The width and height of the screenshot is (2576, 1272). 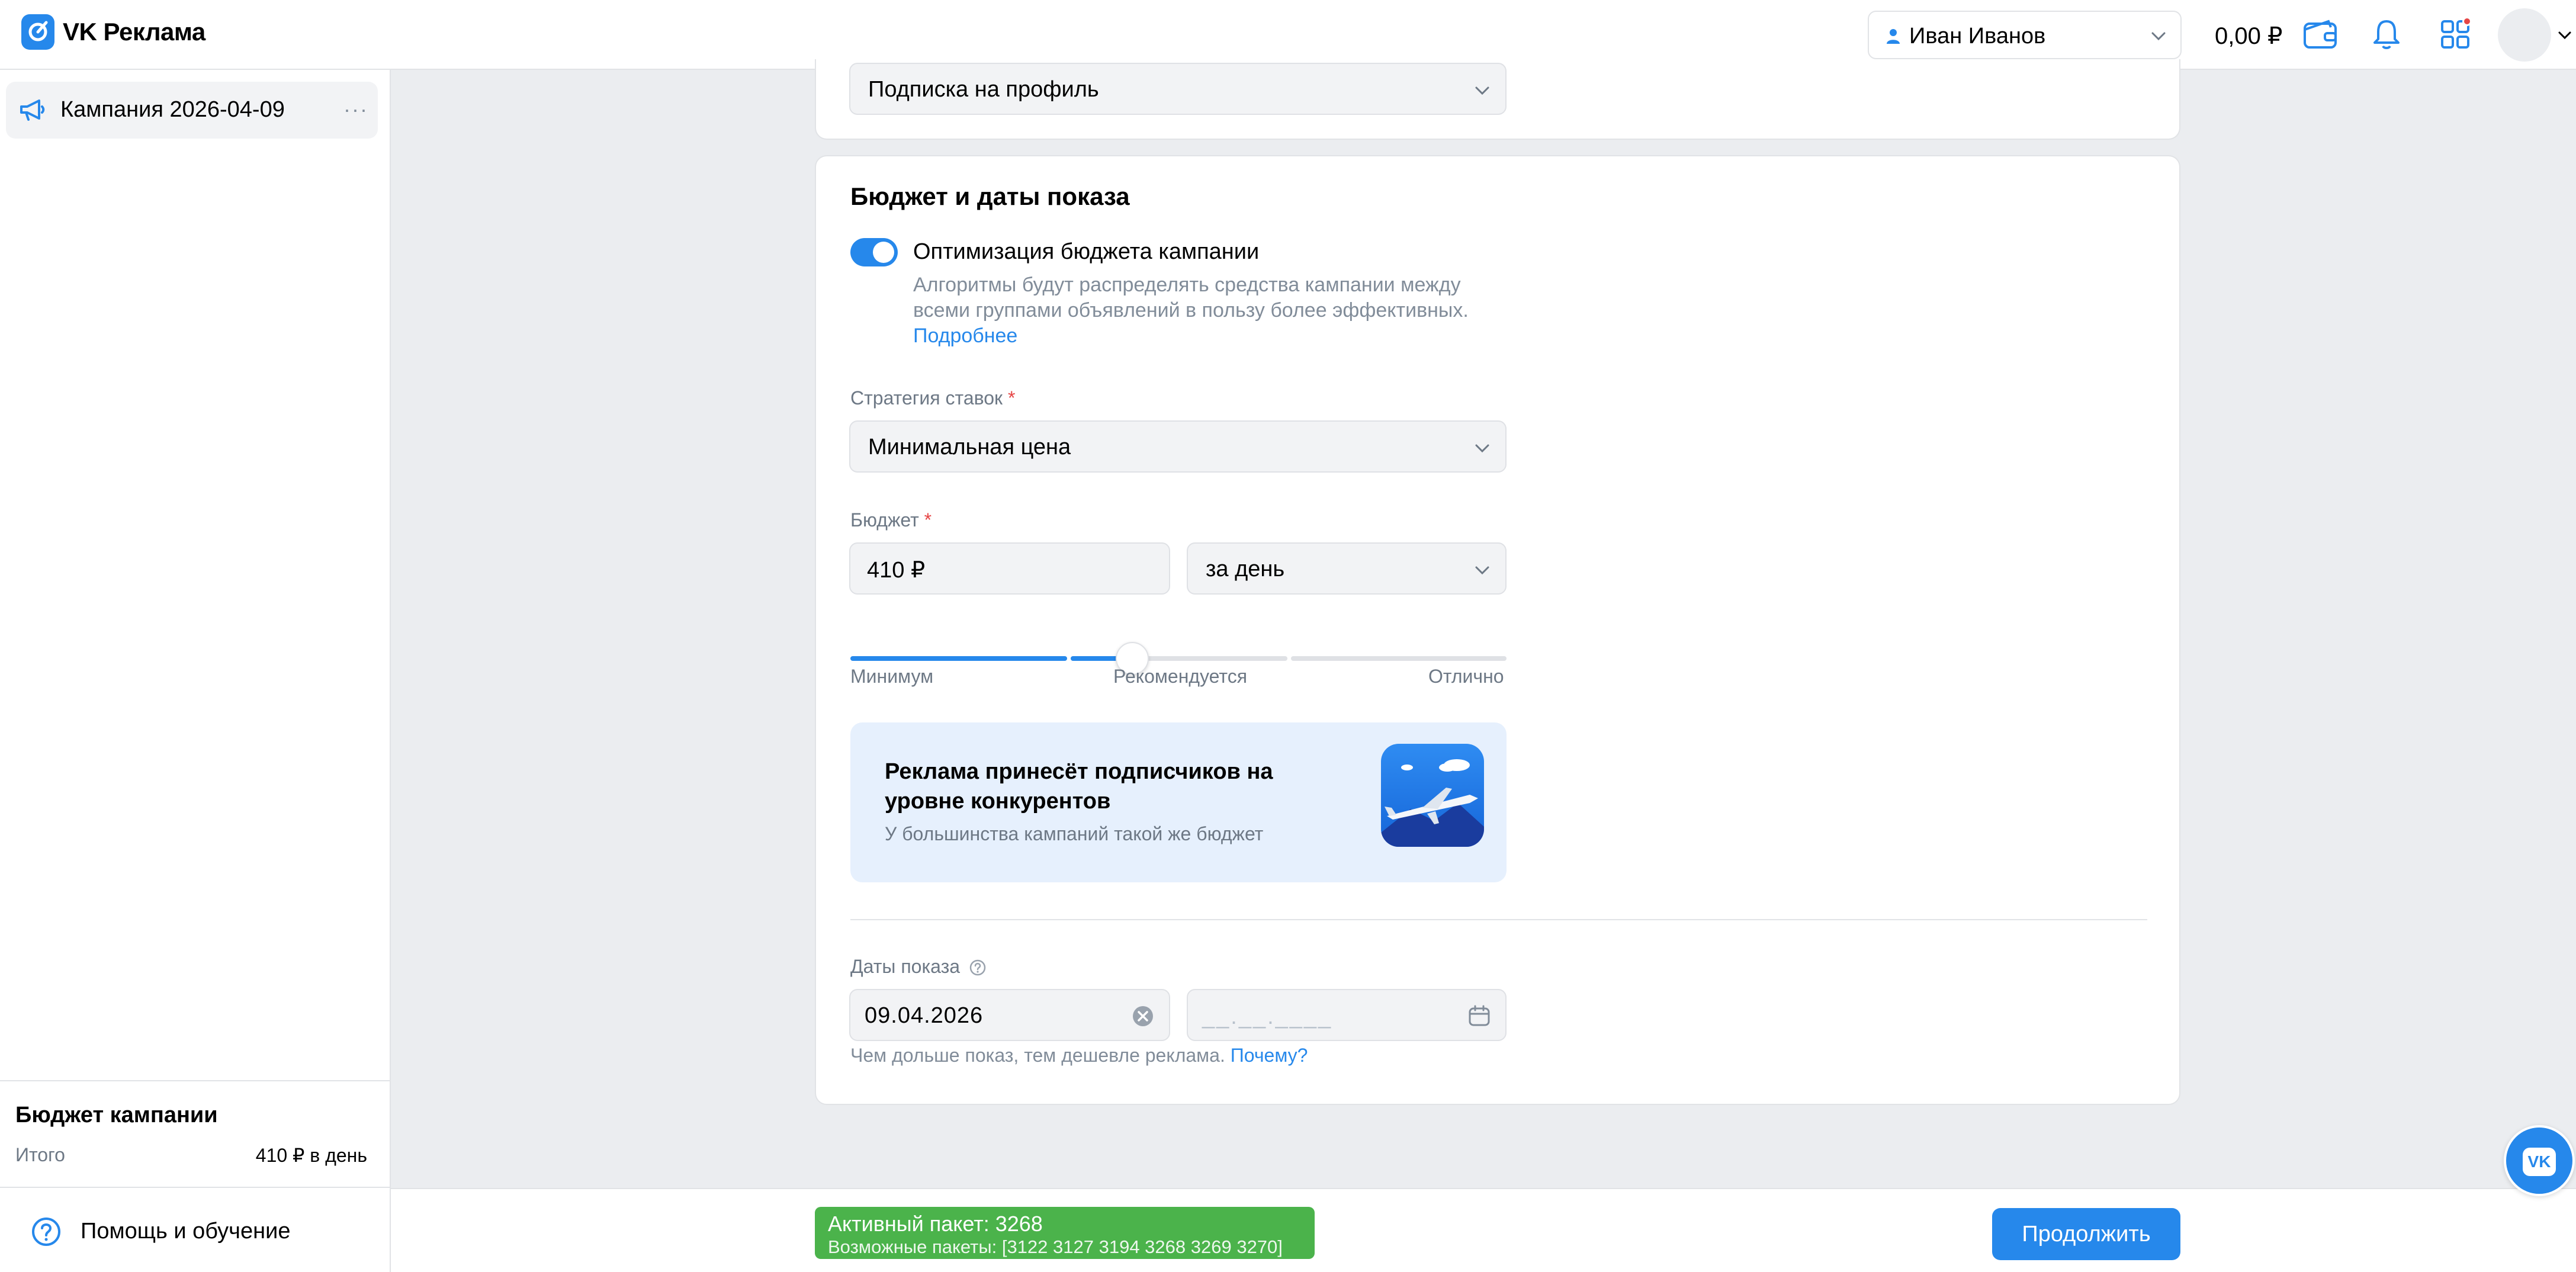 I want to click on sidebar-item-label: Кампания 2026-04-09, so click(x=172, y=109).